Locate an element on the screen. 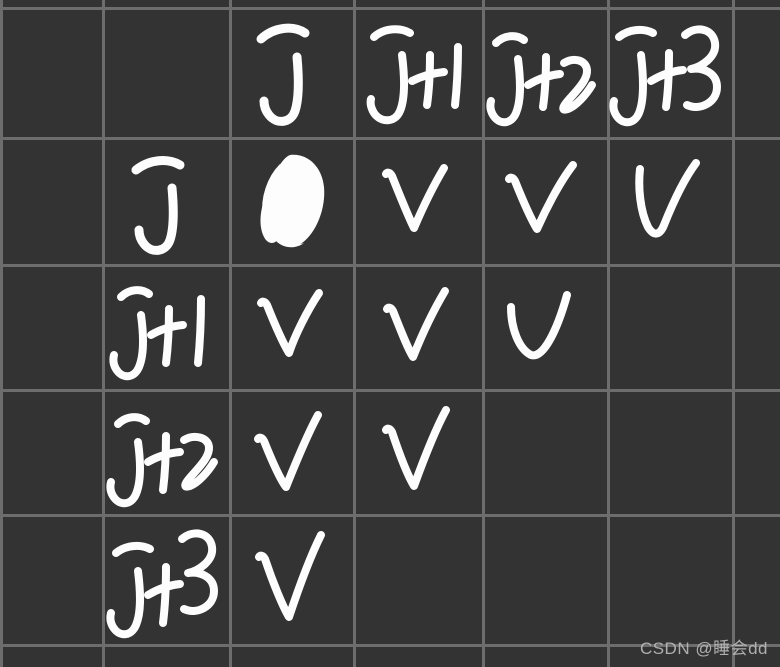  cell-r3c4-empty is located at coordinates (544, 579).